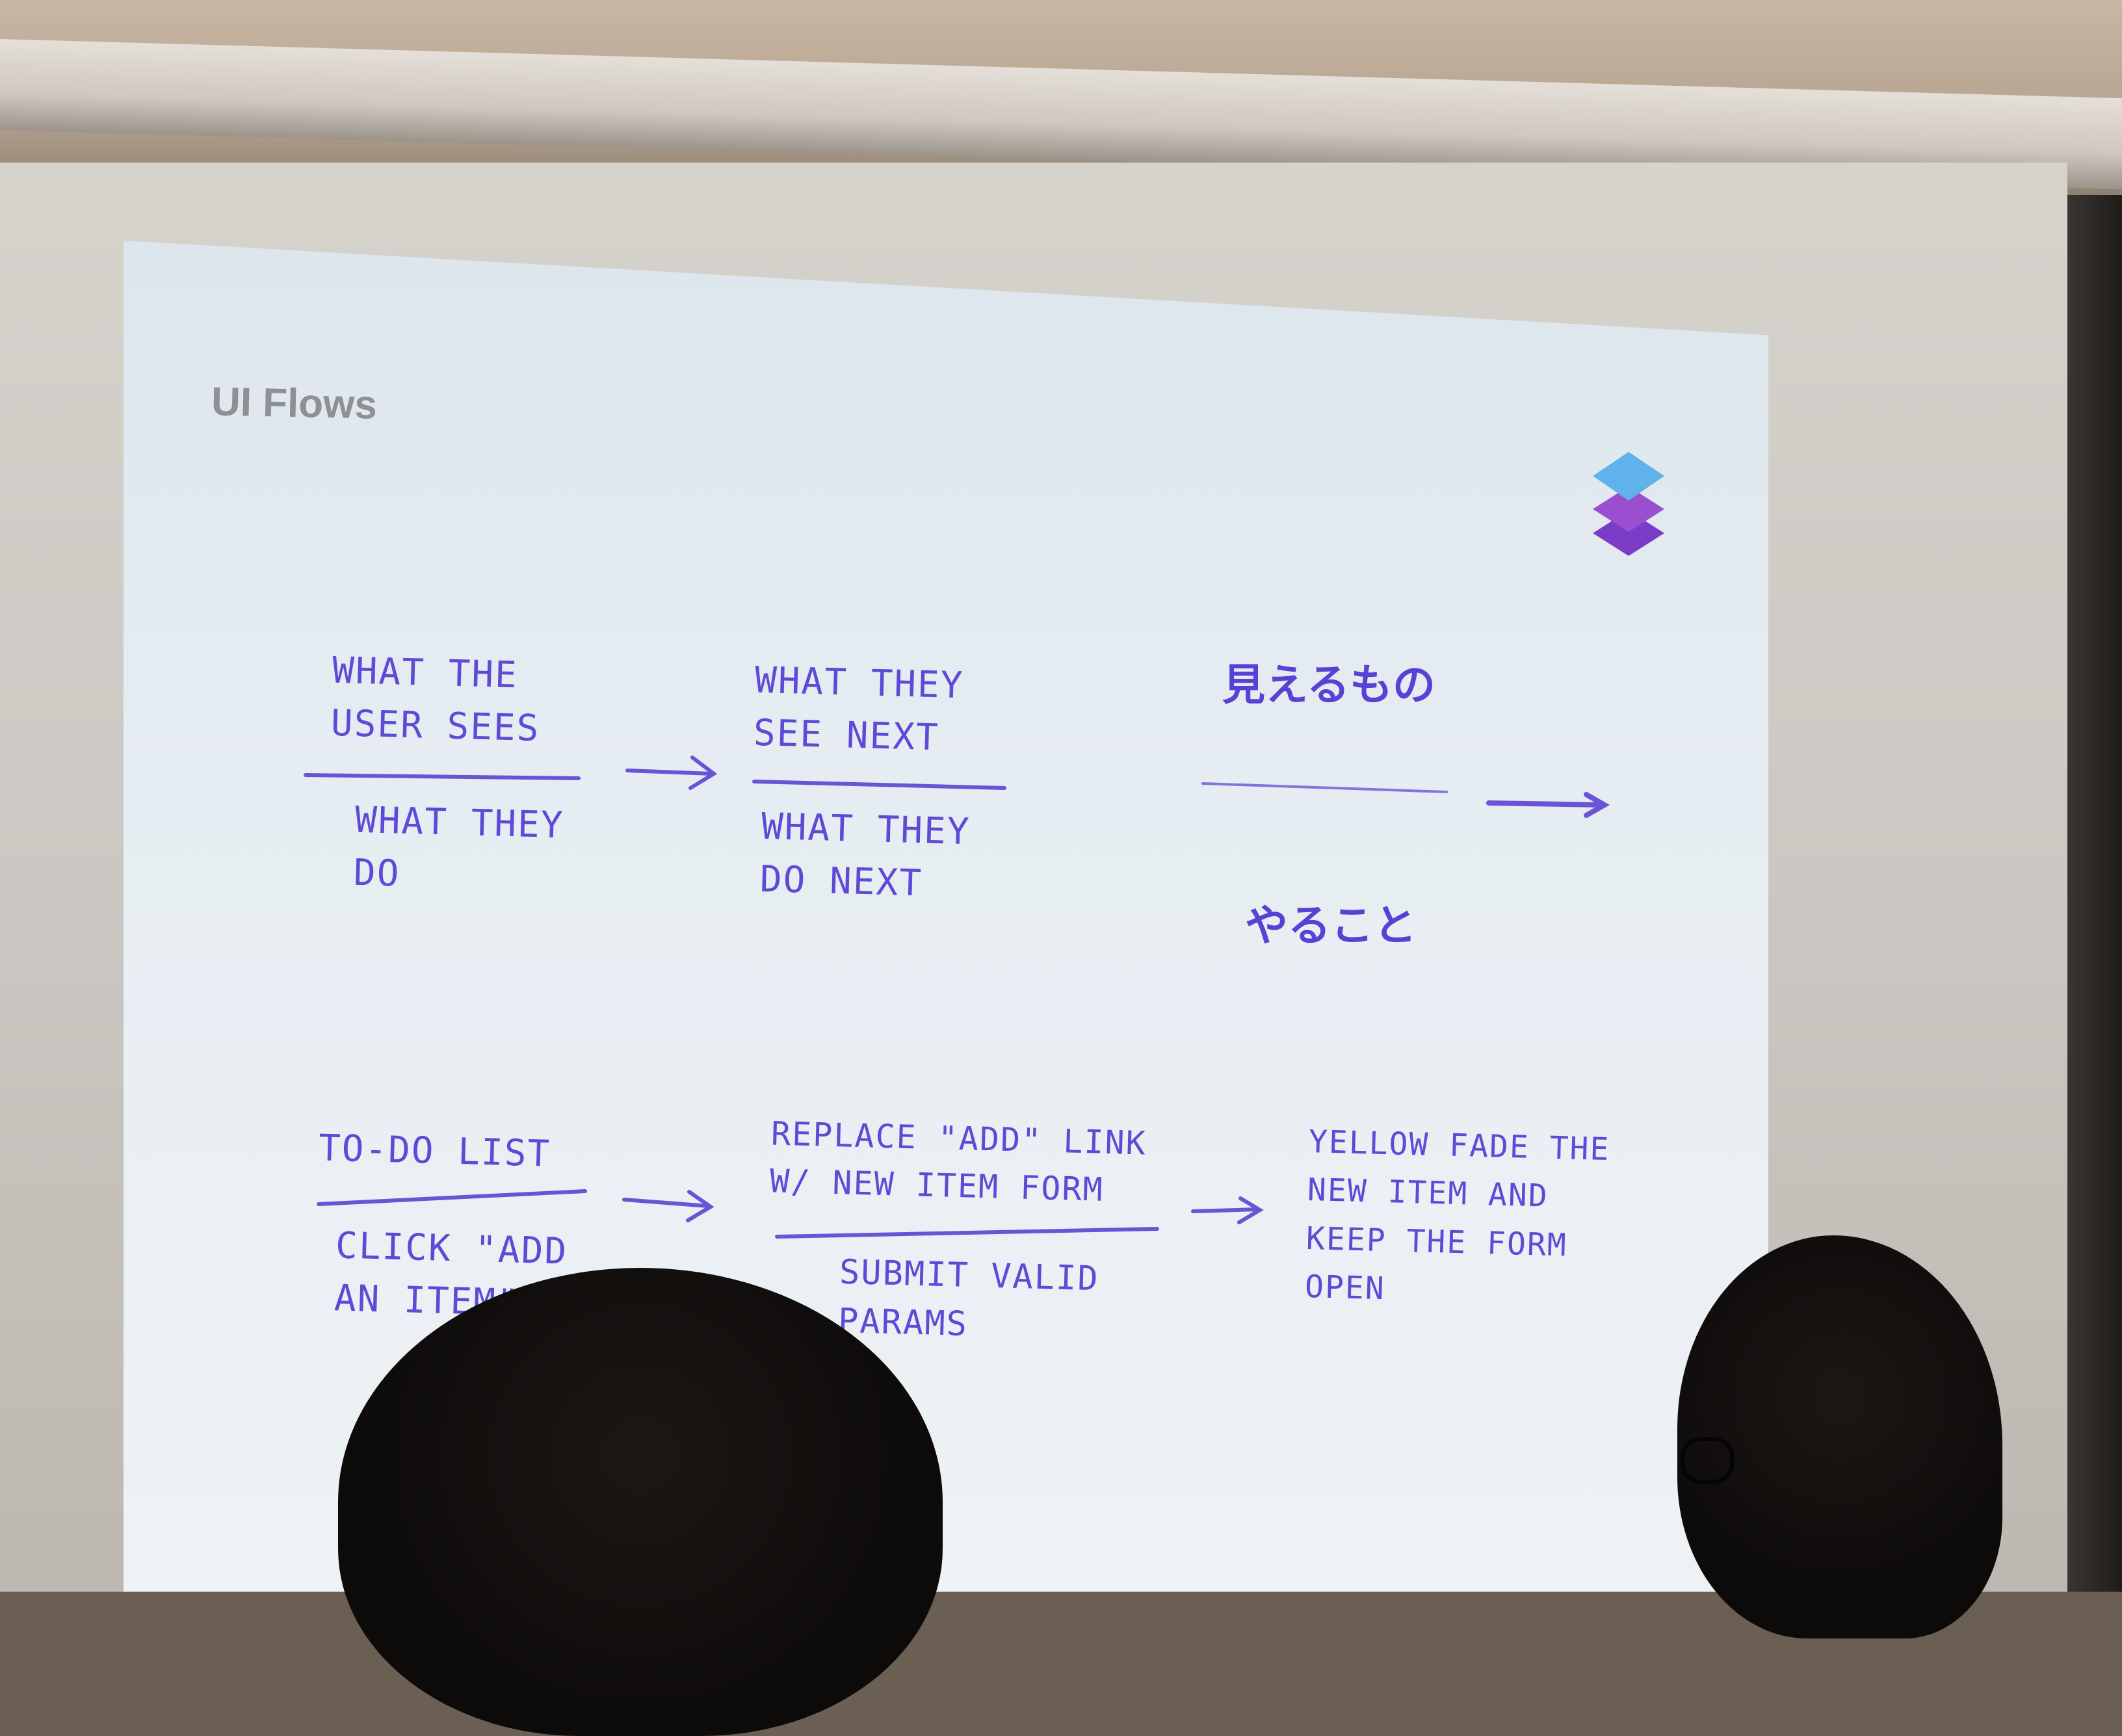  What do you see at coordinates (1325, 787) in the screenshot?
I see `template-divider-jp` at bounding box center [1325, 787].